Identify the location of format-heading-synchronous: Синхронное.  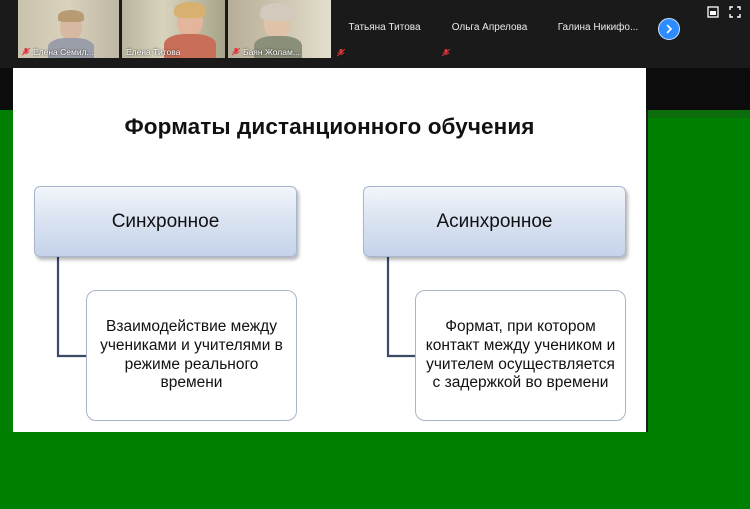
(165, 221).